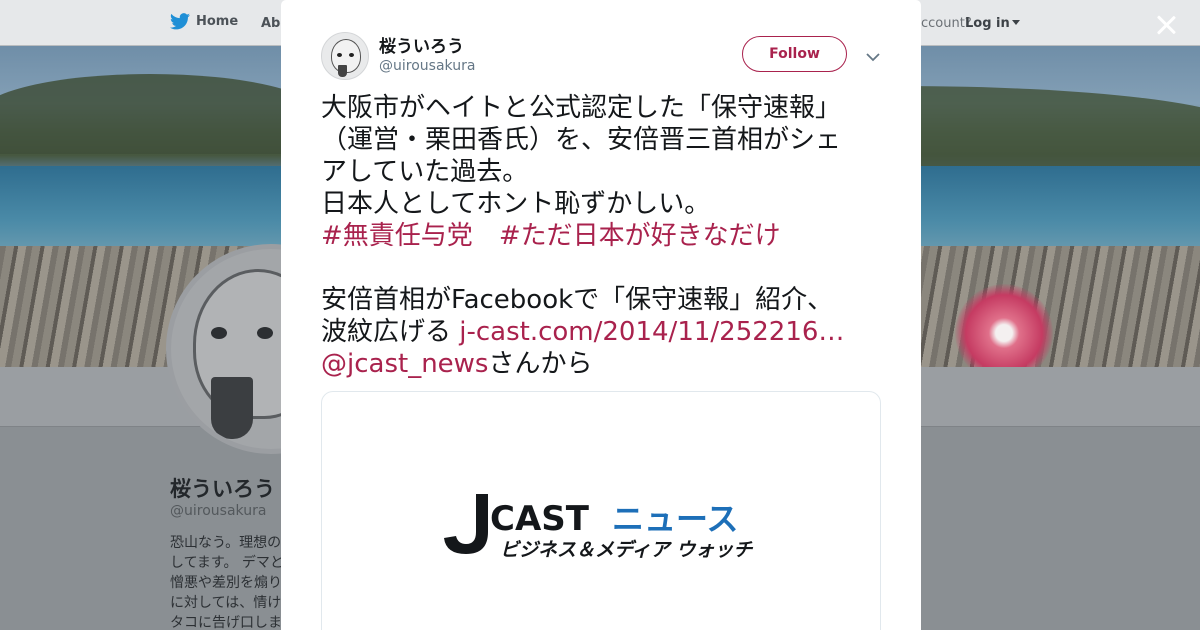  I want to click on tweet-author-name: 桜ういろう, so click(421, 44).